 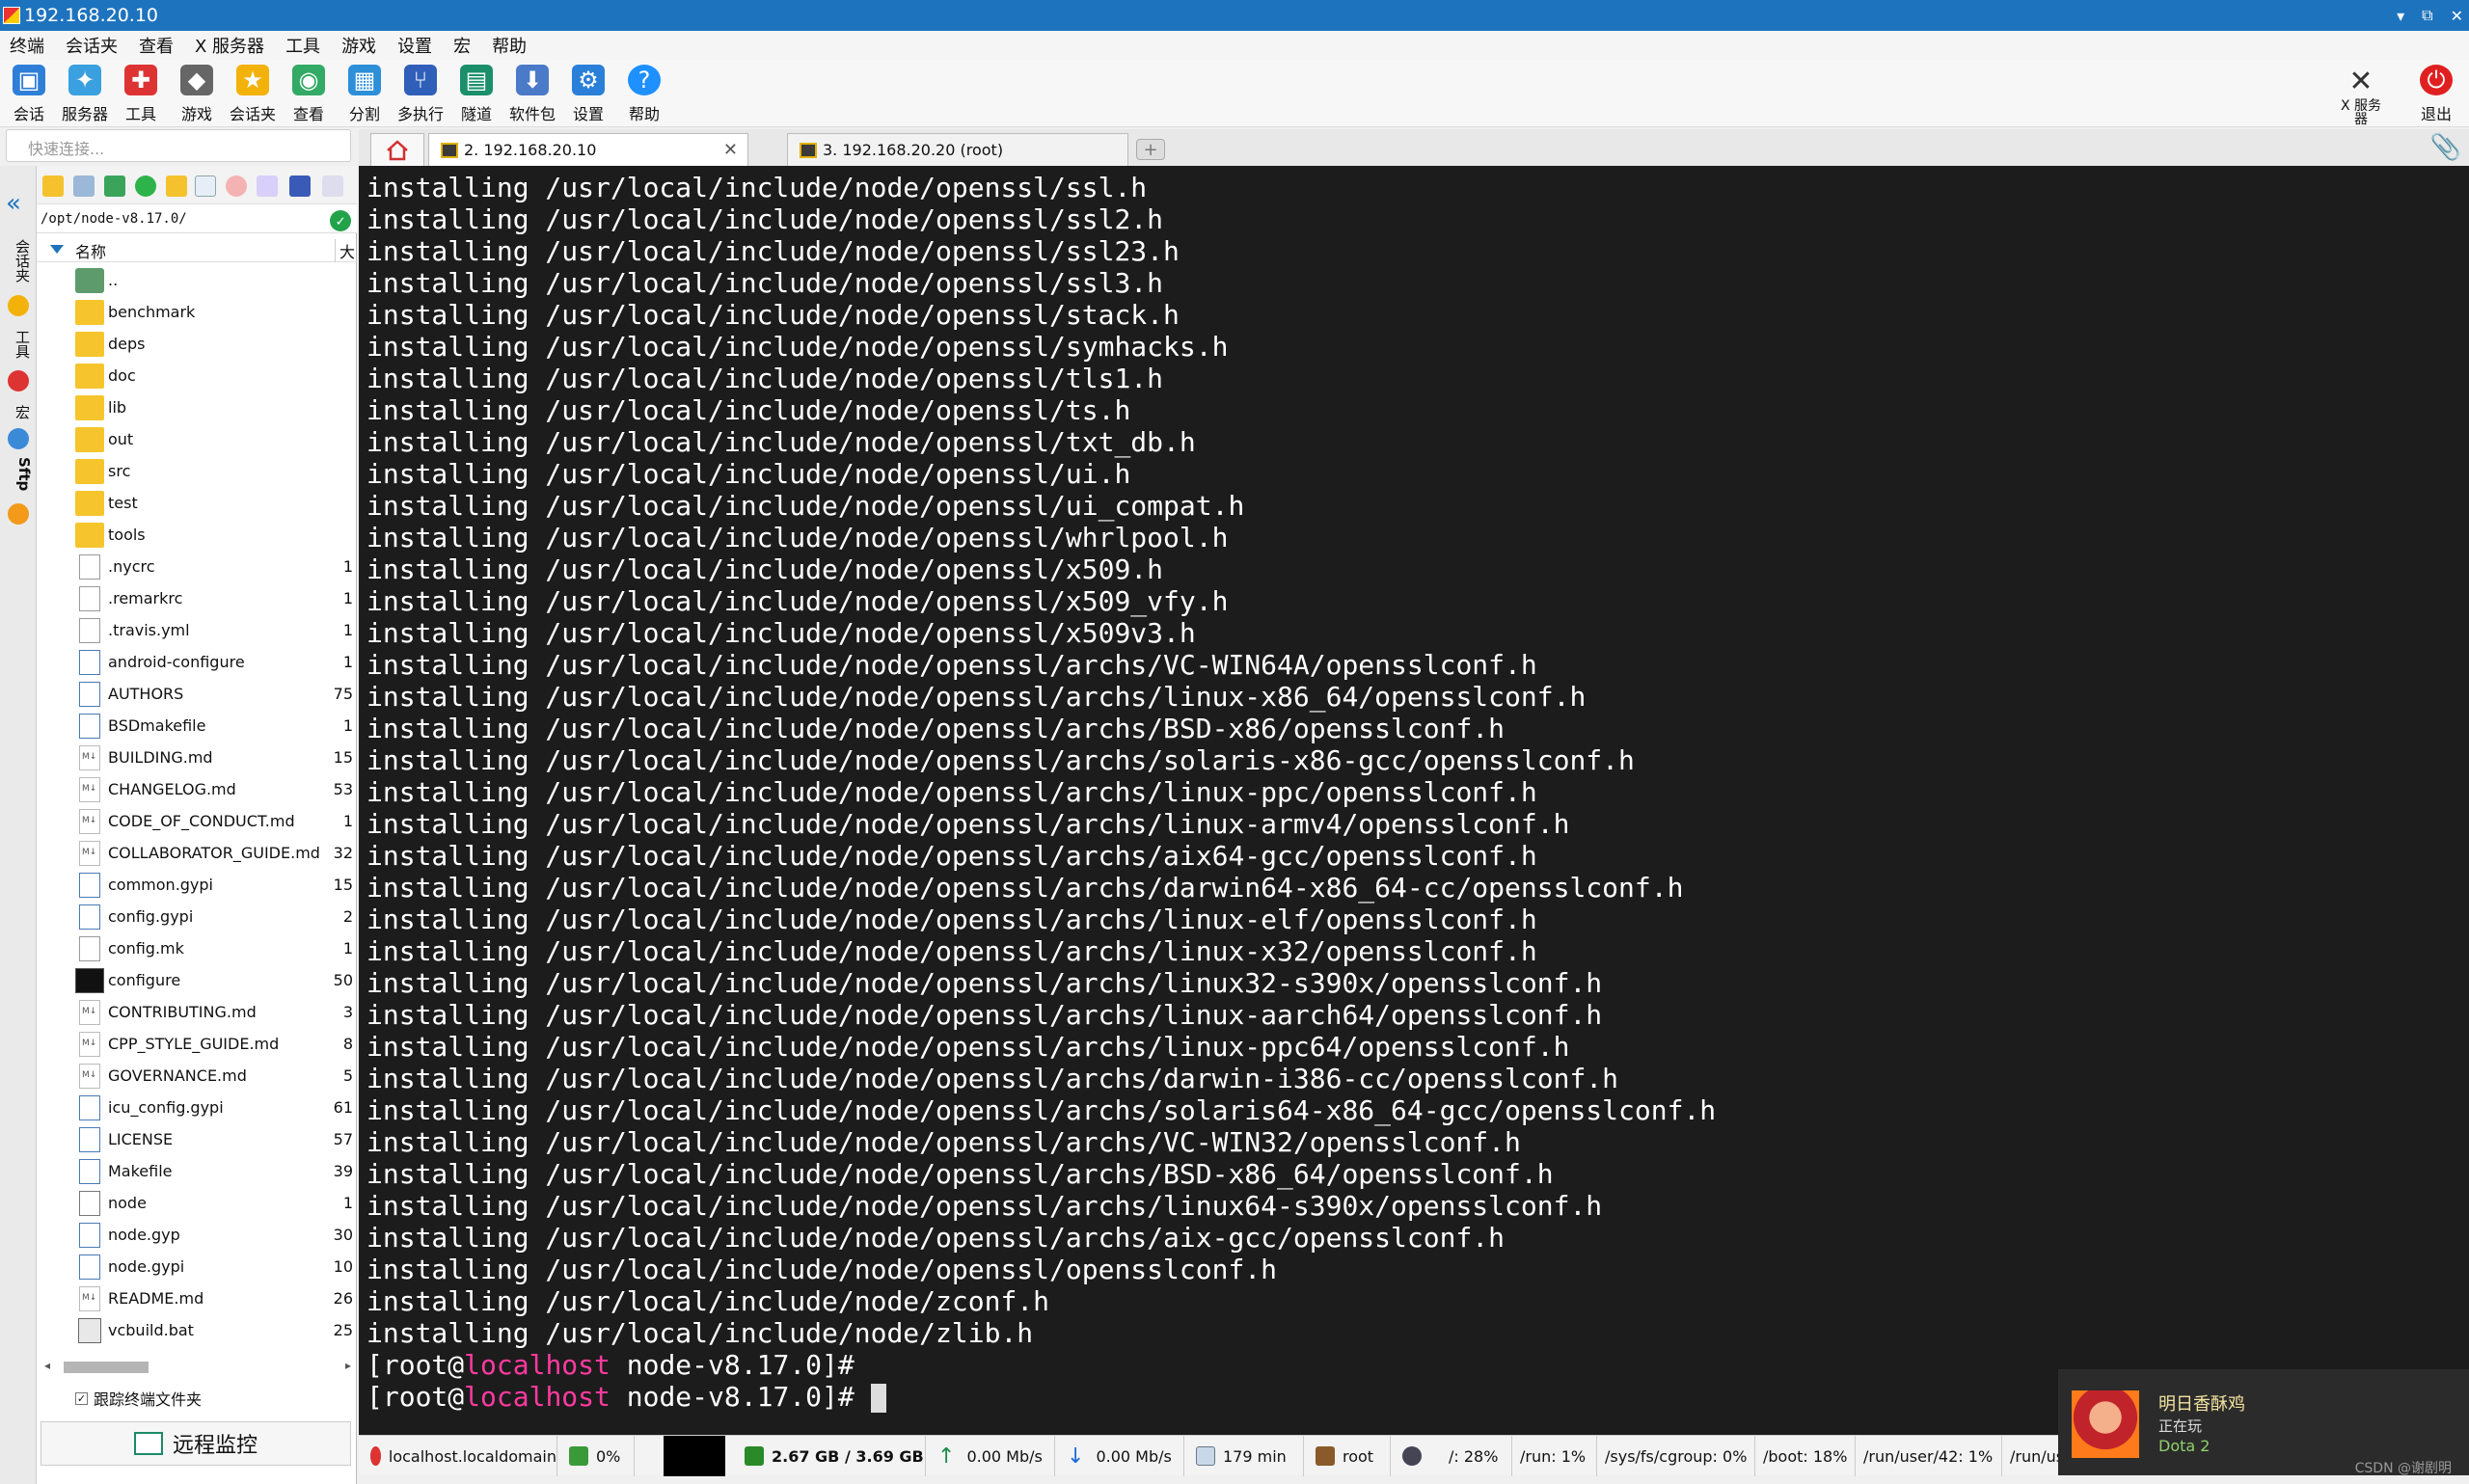 I want to click on sftp-path-bar: /opt/node-v8.17.0/ ✓, so click(x=197, y=218).